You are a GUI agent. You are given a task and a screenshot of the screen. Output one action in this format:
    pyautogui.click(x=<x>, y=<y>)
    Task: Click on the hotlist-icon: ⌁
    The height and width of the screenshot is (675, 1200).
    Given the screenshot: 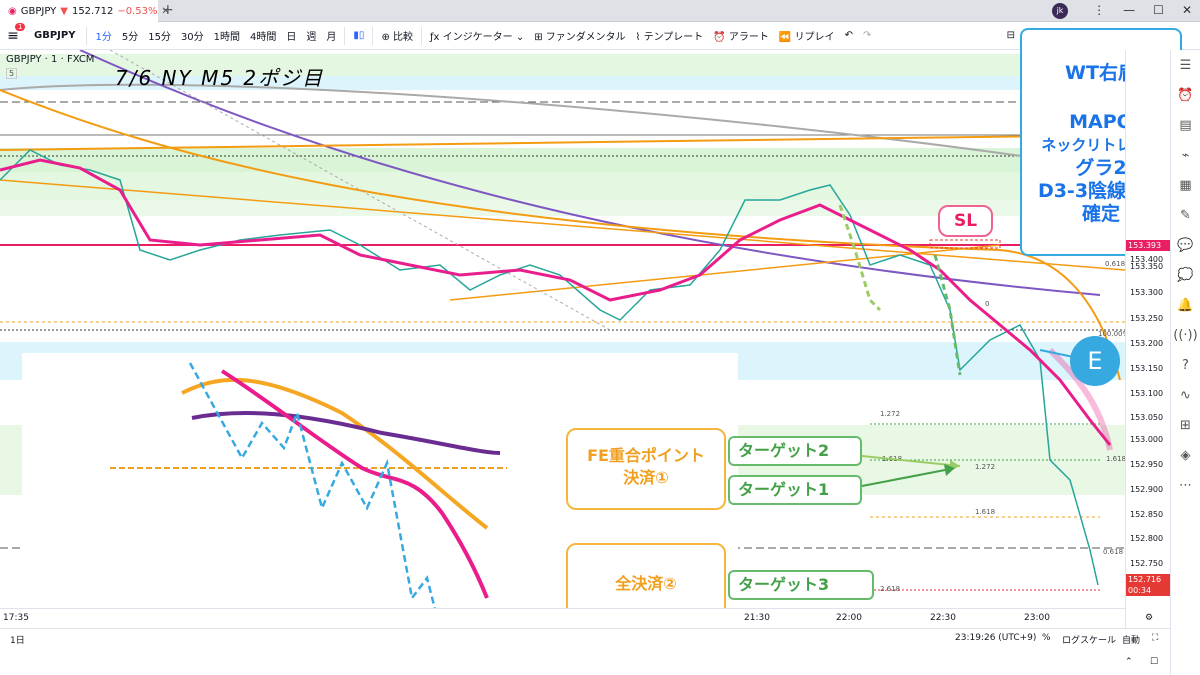 What is the action you would take?
    pyautogui.click(x=1185, y=155)
    